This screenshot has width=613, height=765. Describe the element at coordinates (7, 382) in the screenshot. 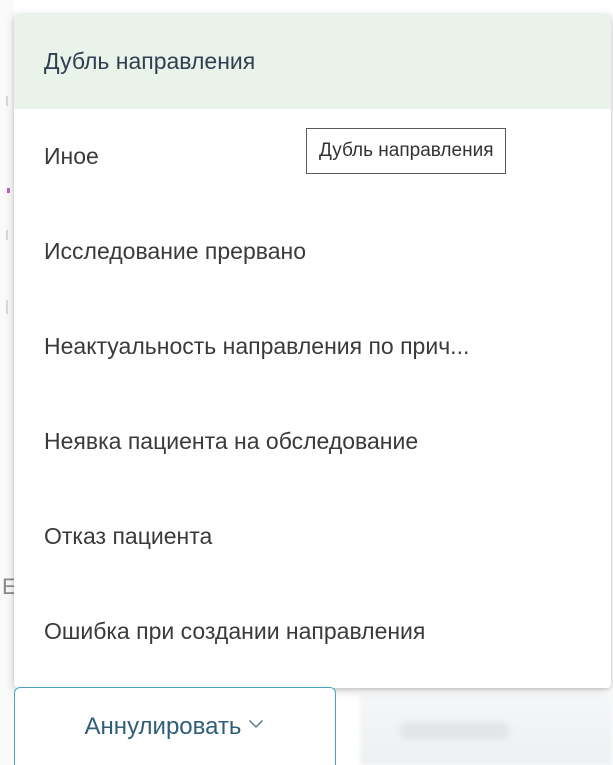

I see `background-edge` at that location.